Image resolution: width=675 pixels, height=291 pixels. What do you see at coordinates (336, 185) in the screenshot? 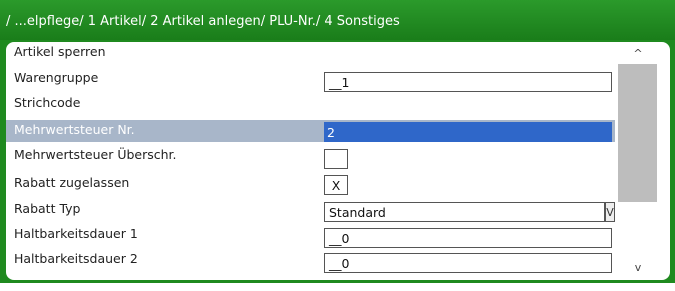
I see `rabatt-zugelassen-checkbox: X` at bounding box center [336, 185].